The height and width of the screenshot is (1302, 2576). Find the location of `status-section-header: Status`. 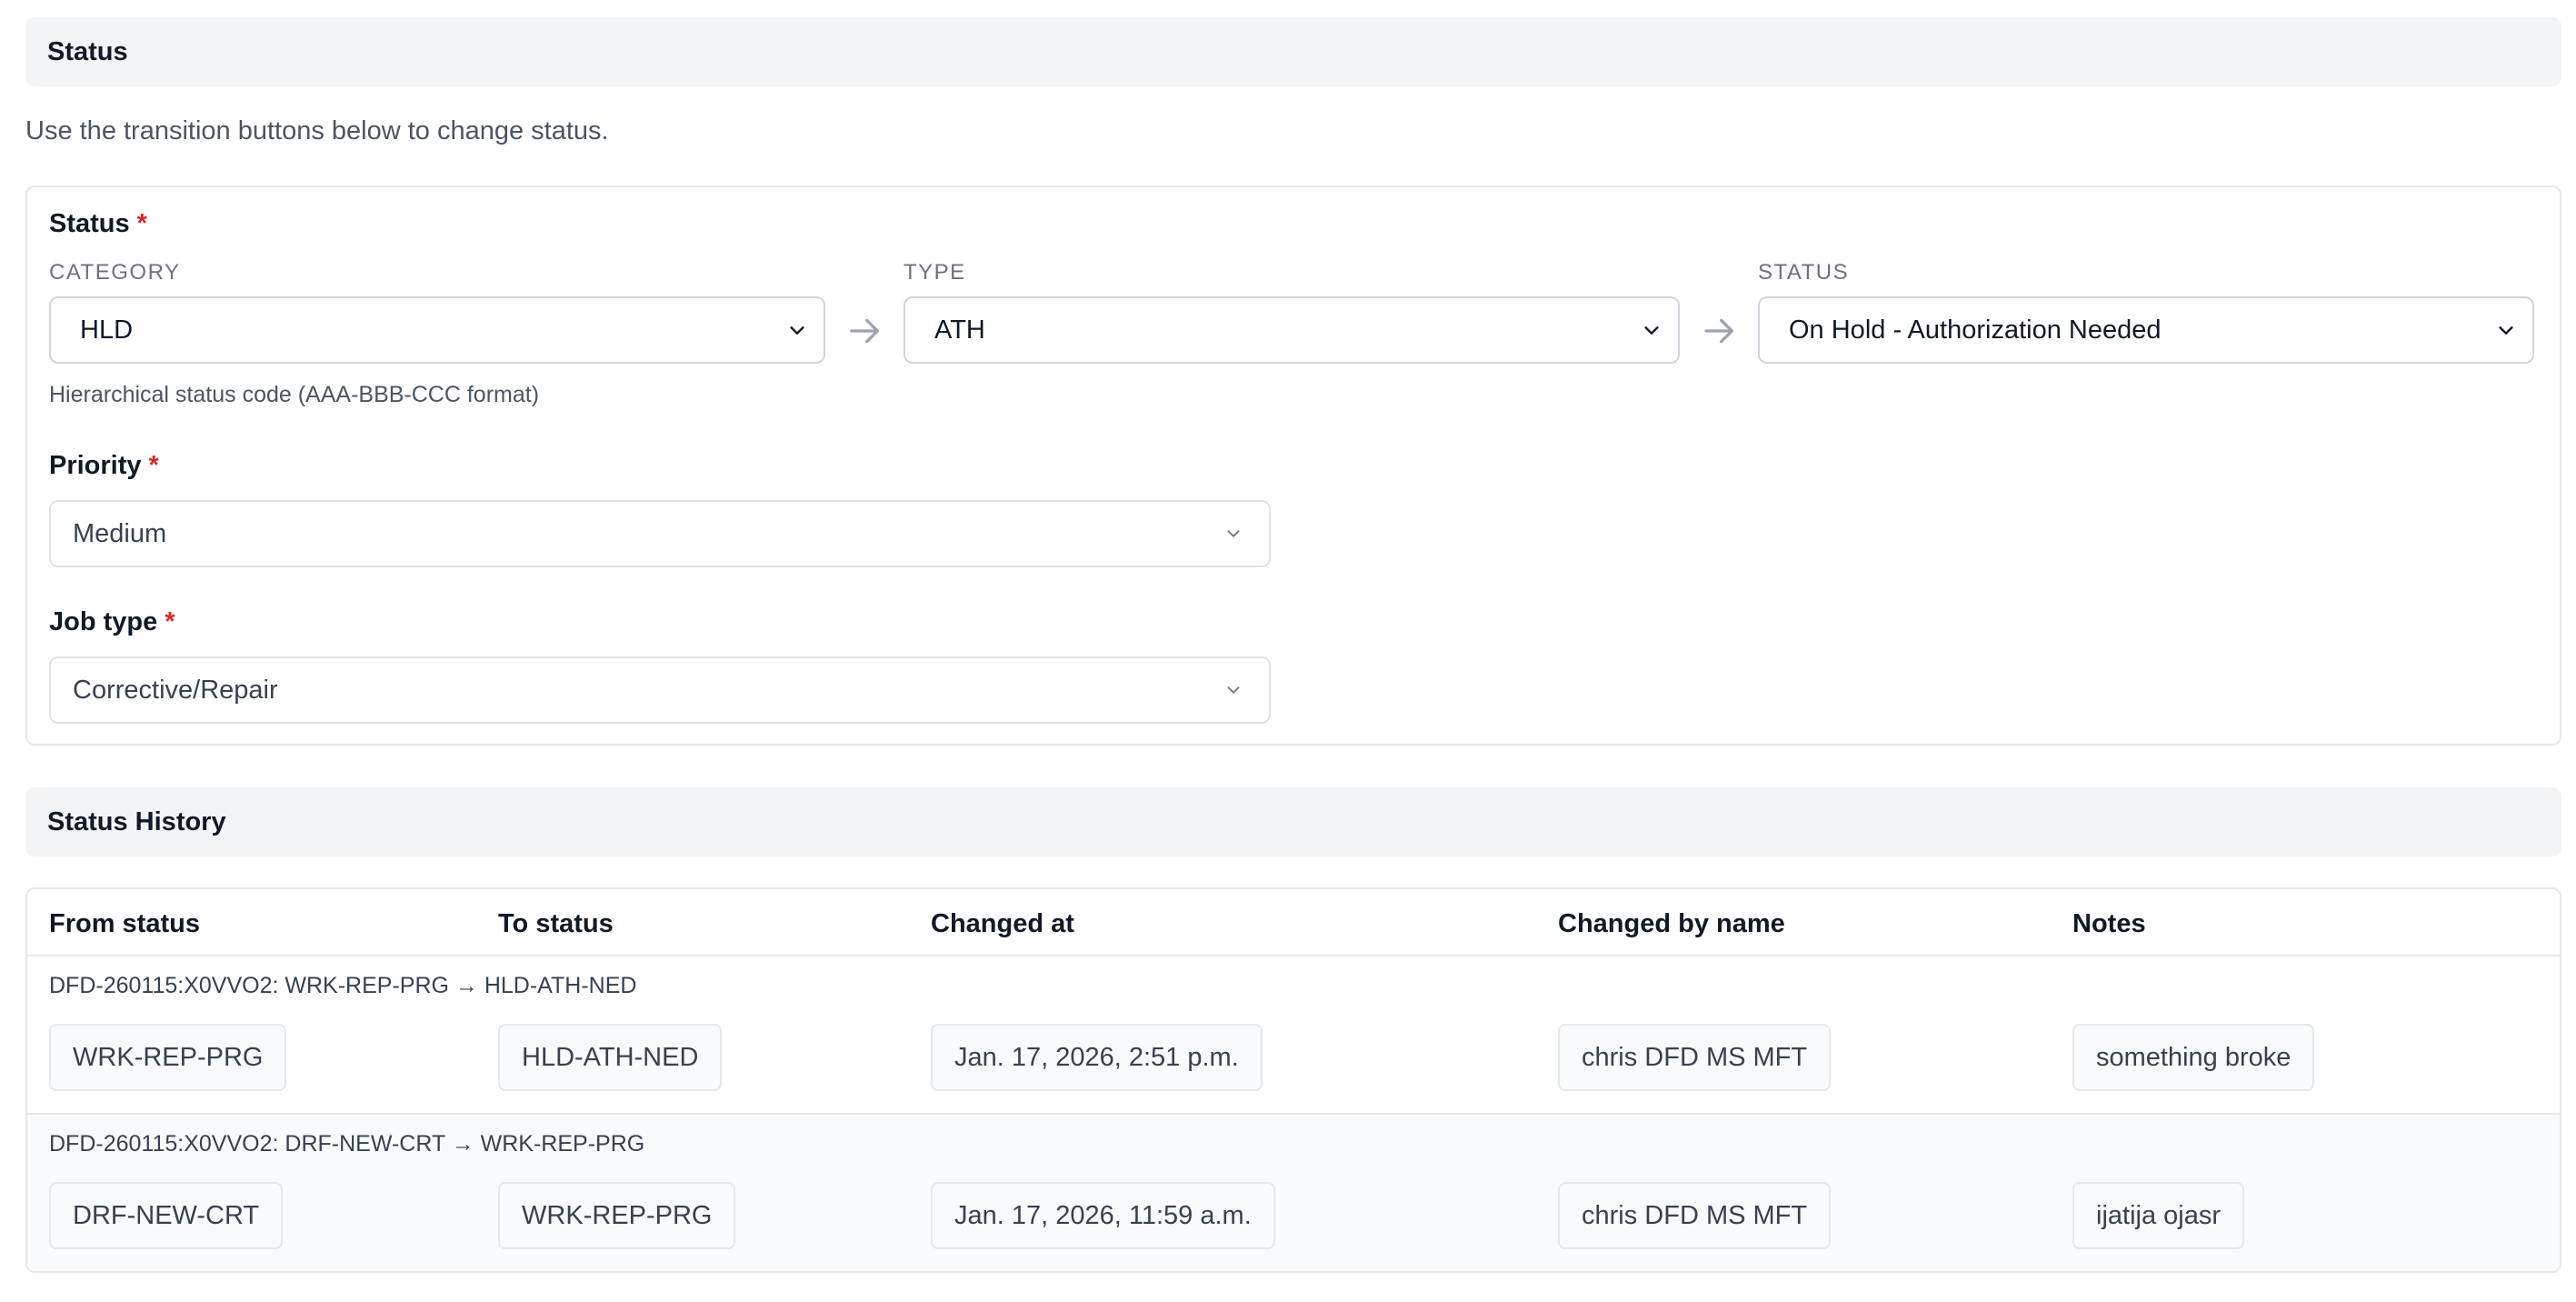

status-section-header: Status is located at coordinates (1293, 51).